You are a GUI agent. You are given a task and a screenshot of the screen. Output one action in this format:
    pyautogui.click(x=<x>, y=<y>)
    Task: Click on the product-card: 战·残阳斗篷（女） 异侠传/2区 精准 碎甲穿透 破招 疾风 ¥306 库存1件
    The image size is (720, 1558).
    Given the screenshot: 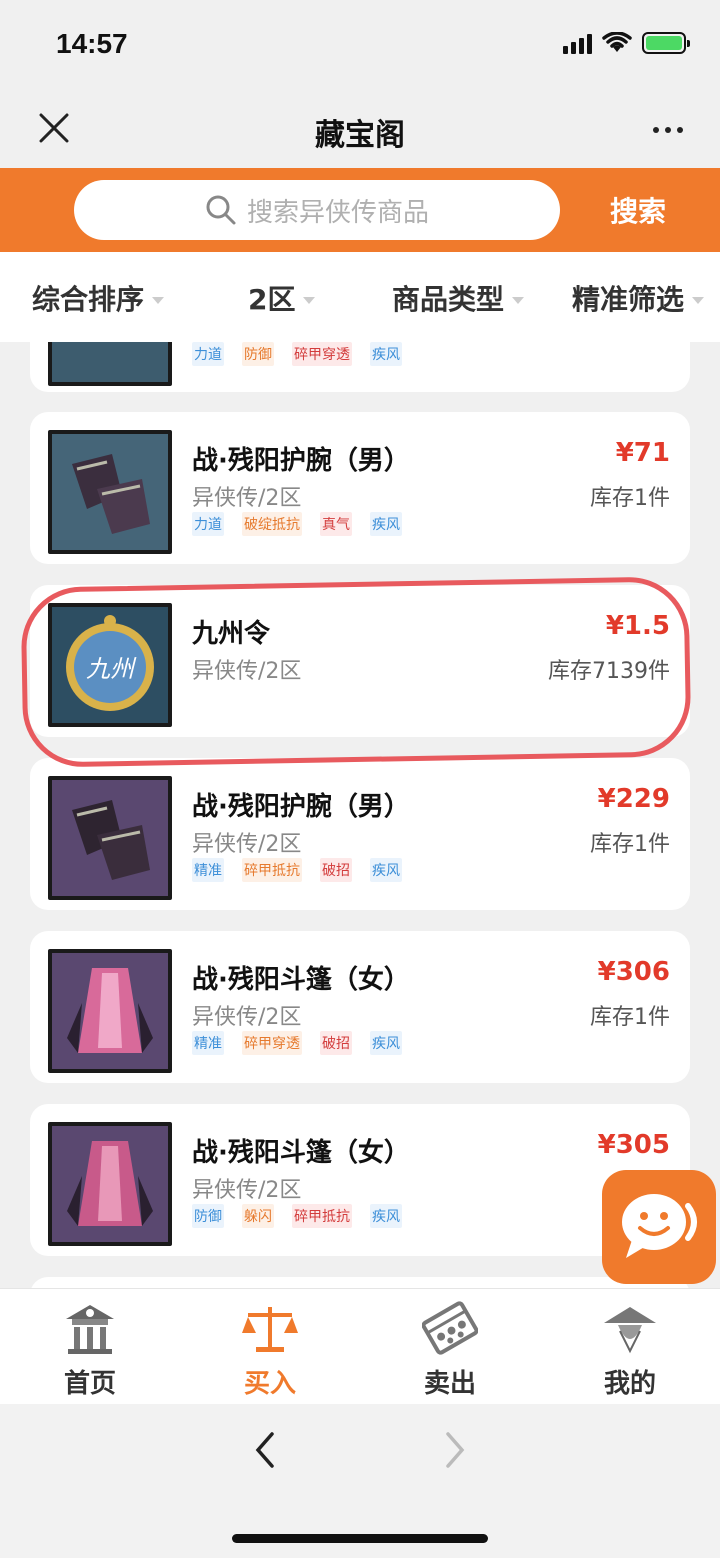 What is the action you would take?
    pyautogui.click(x=360, y=1007)
    